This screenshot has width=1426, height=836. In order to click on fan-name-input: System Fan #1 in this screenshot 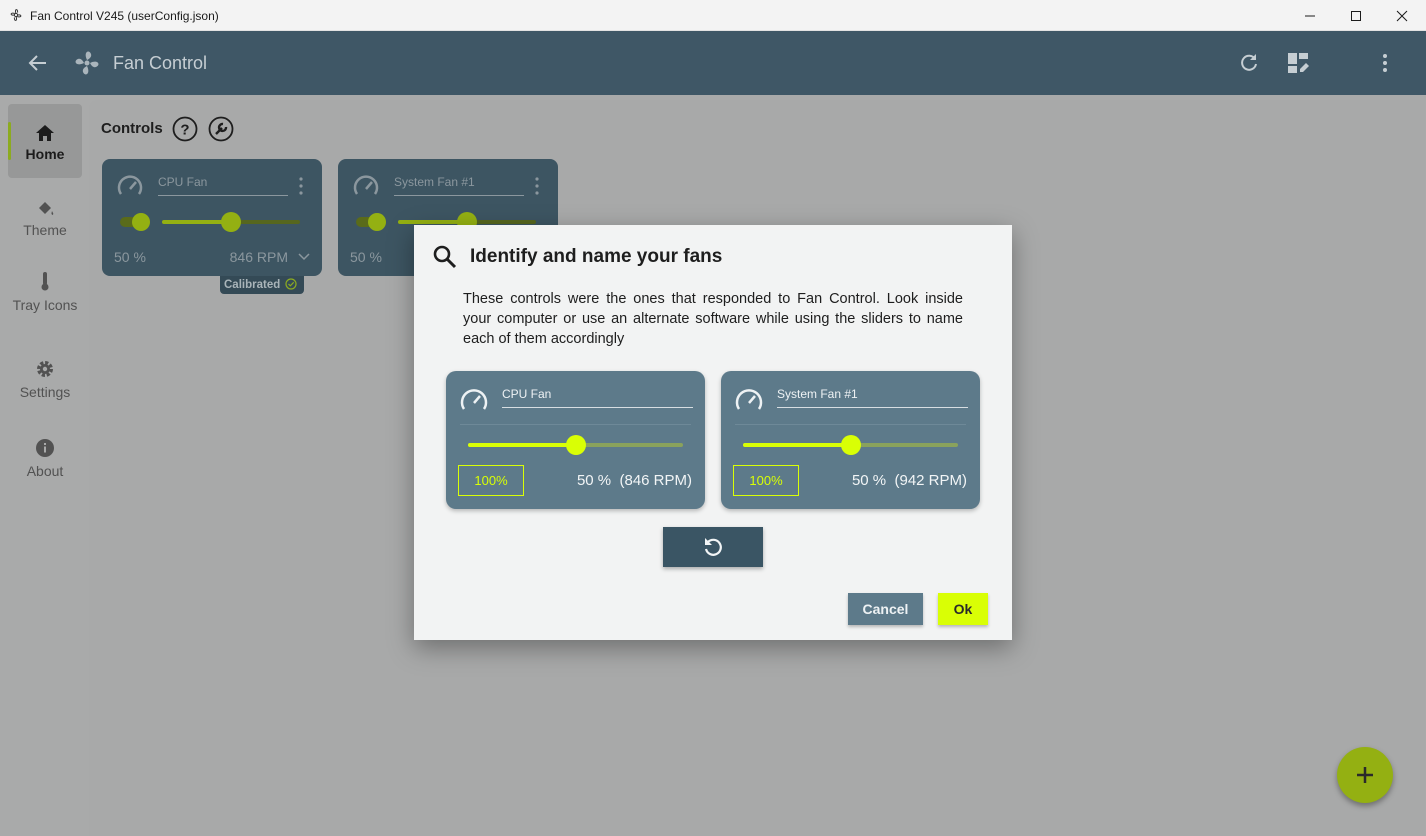, I will do `click(872, 397)`.